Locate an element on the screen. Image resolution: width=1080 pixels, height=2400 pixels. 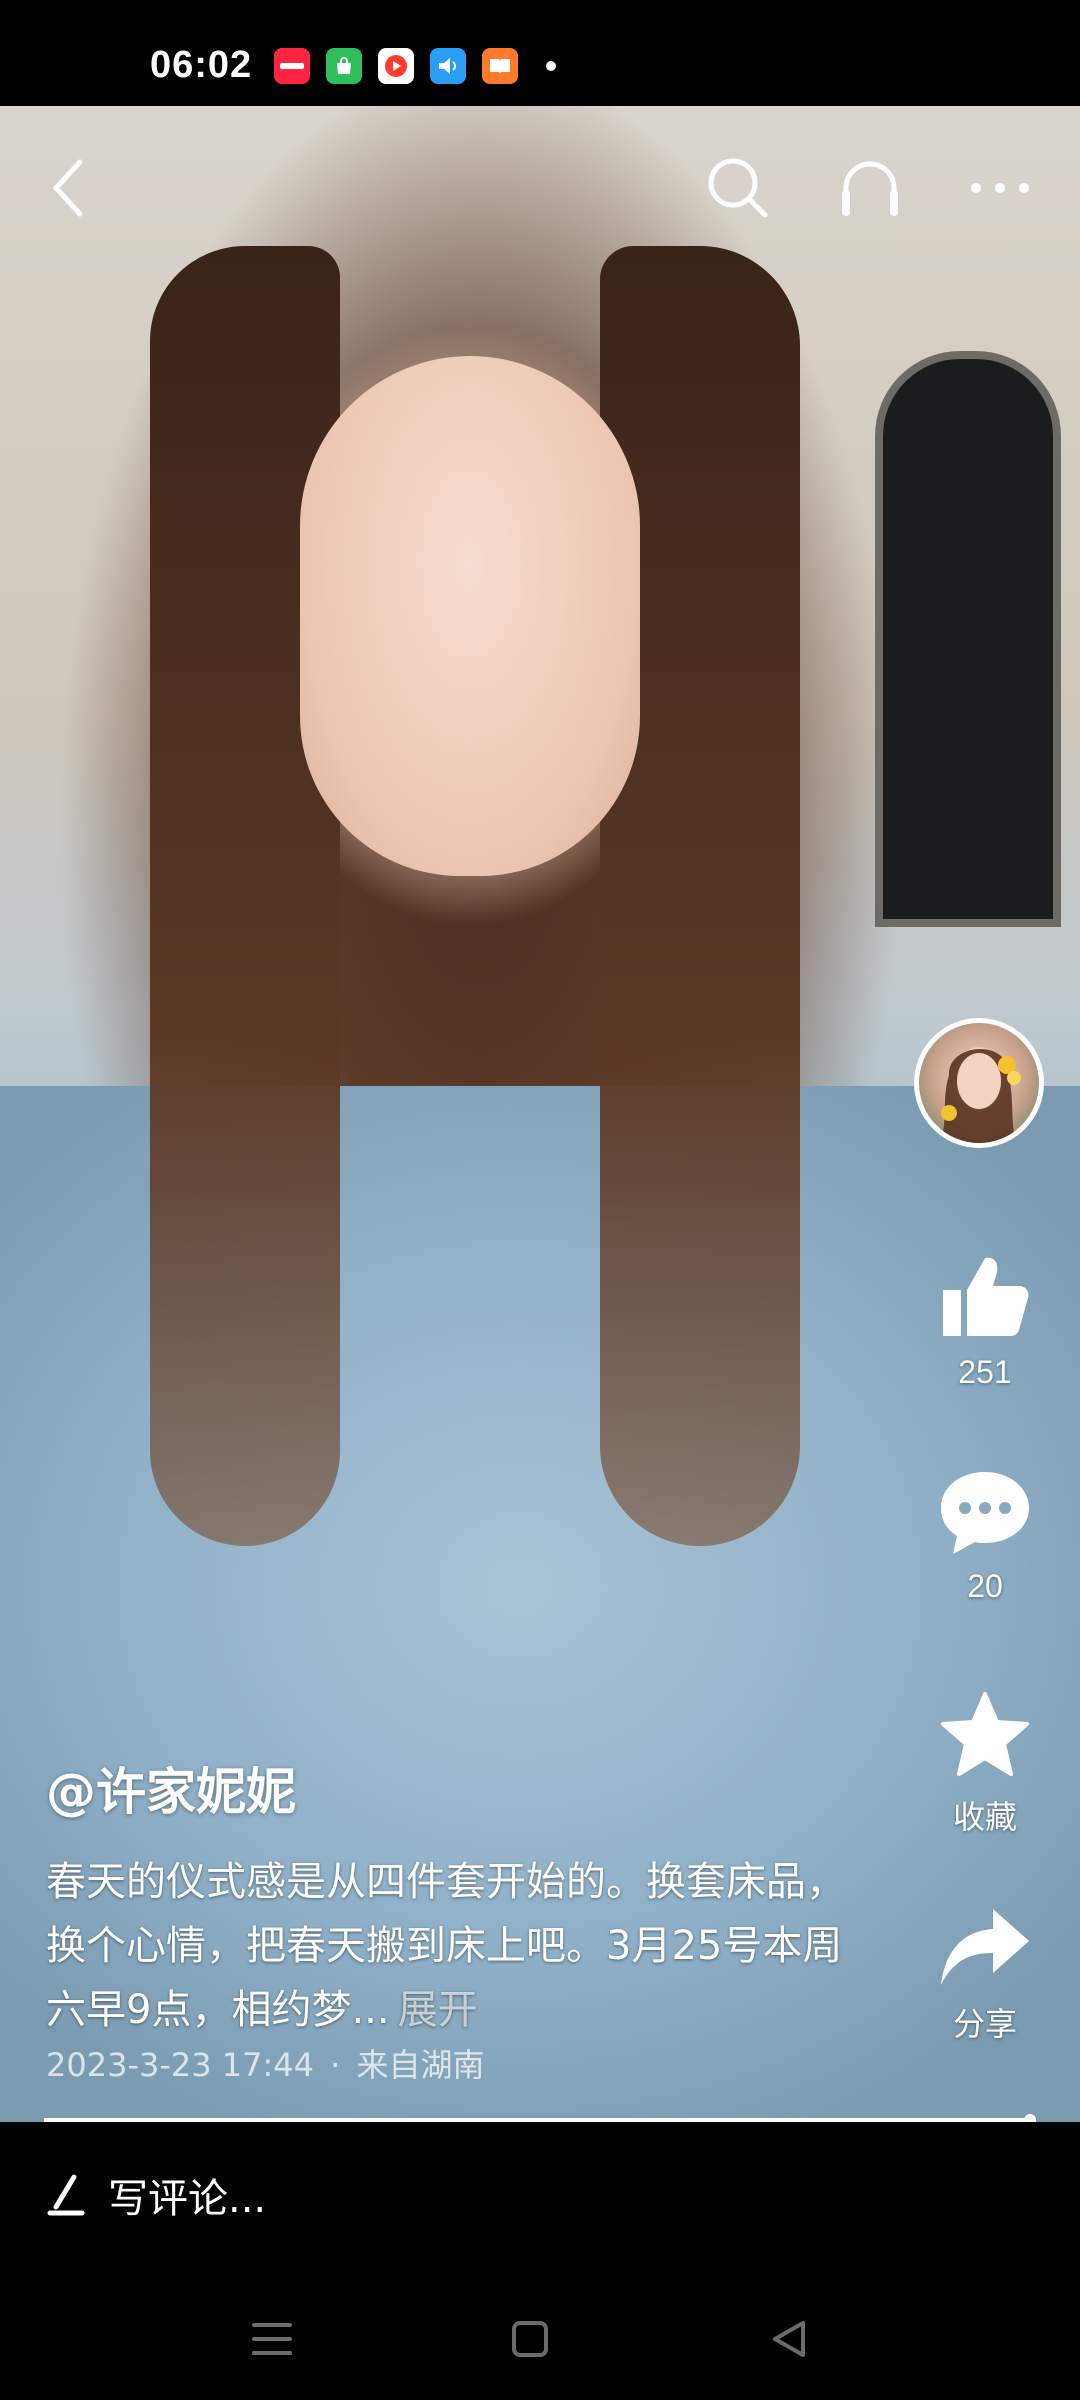
nav-home-button is located at coordinates (530, 2339).